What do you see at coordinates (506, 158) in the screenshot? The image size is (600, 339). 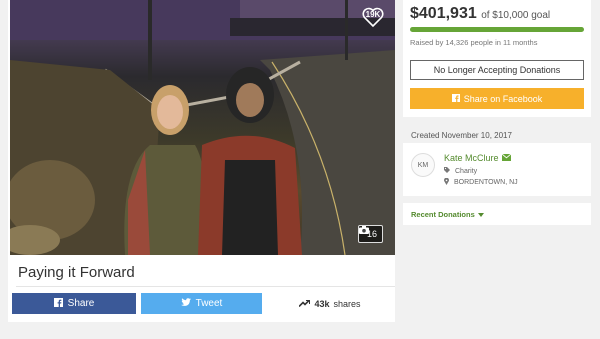 I see `envelope-icon` at bounding box center [506, 158].